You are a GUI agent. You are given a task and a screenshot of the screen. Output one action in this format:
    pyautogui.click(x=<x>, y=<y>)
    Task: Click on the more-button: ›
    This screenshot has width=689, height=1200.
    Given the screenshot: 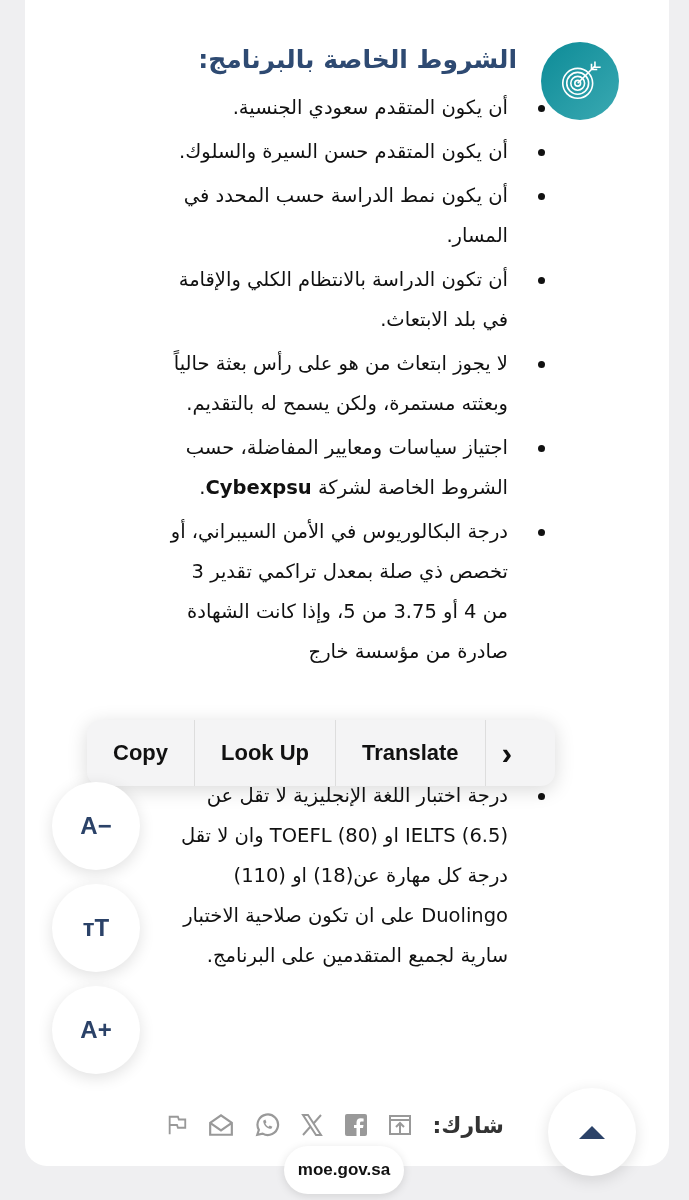 What is the action you would take?
    pyautogui.click(x=507, y=753)
    